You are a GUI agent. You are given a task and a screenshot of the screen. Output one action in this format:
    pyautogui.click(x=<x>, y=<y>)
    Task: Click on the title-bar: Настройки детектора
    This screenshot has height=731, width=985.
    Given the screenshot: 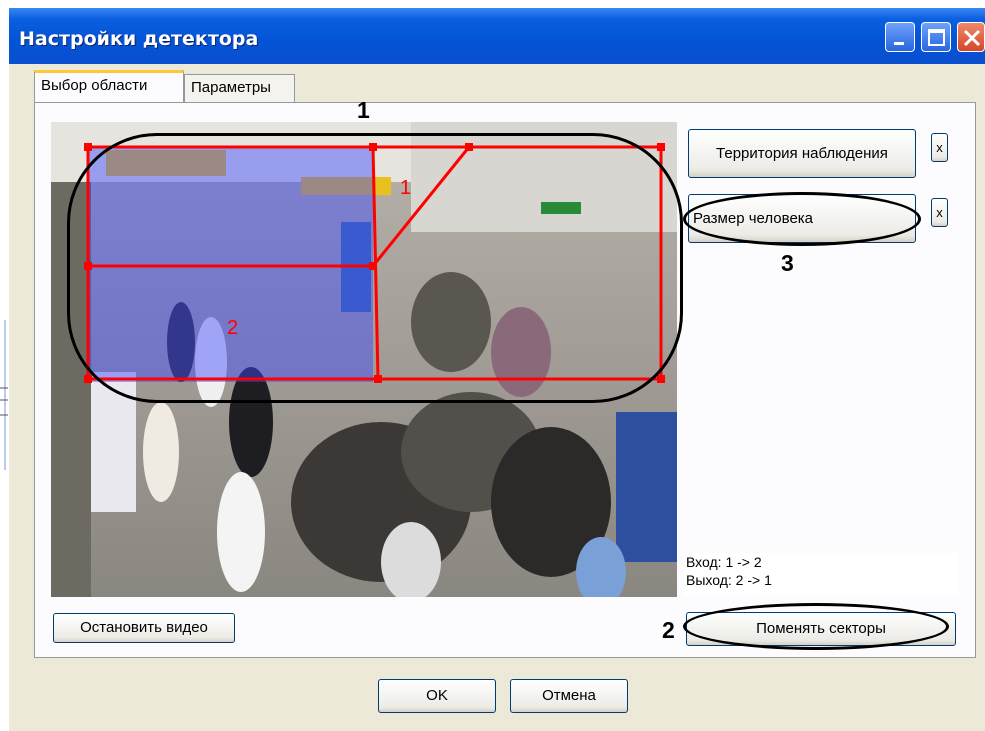 What is the action you would take?
    pyautogui.click(x=497, y=36)
    